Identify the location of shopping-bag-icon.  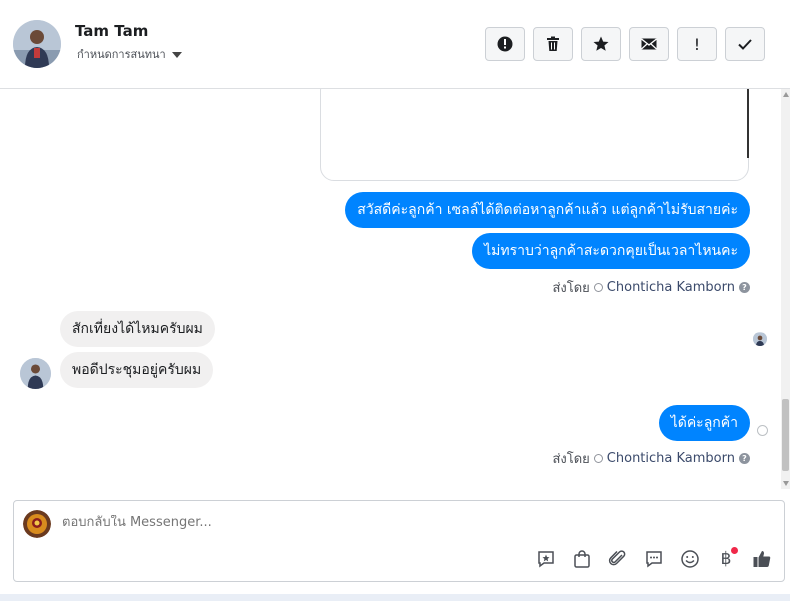
(582, 559).